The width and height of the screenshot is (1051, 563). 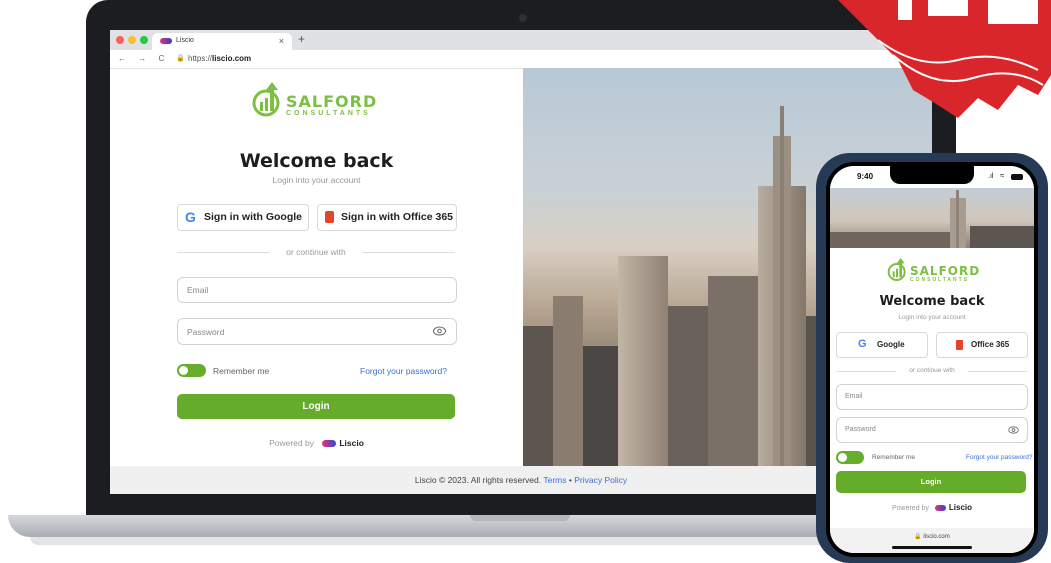 I want to click on phone-google-signin-button: G Google, so click(x=882, y=345).